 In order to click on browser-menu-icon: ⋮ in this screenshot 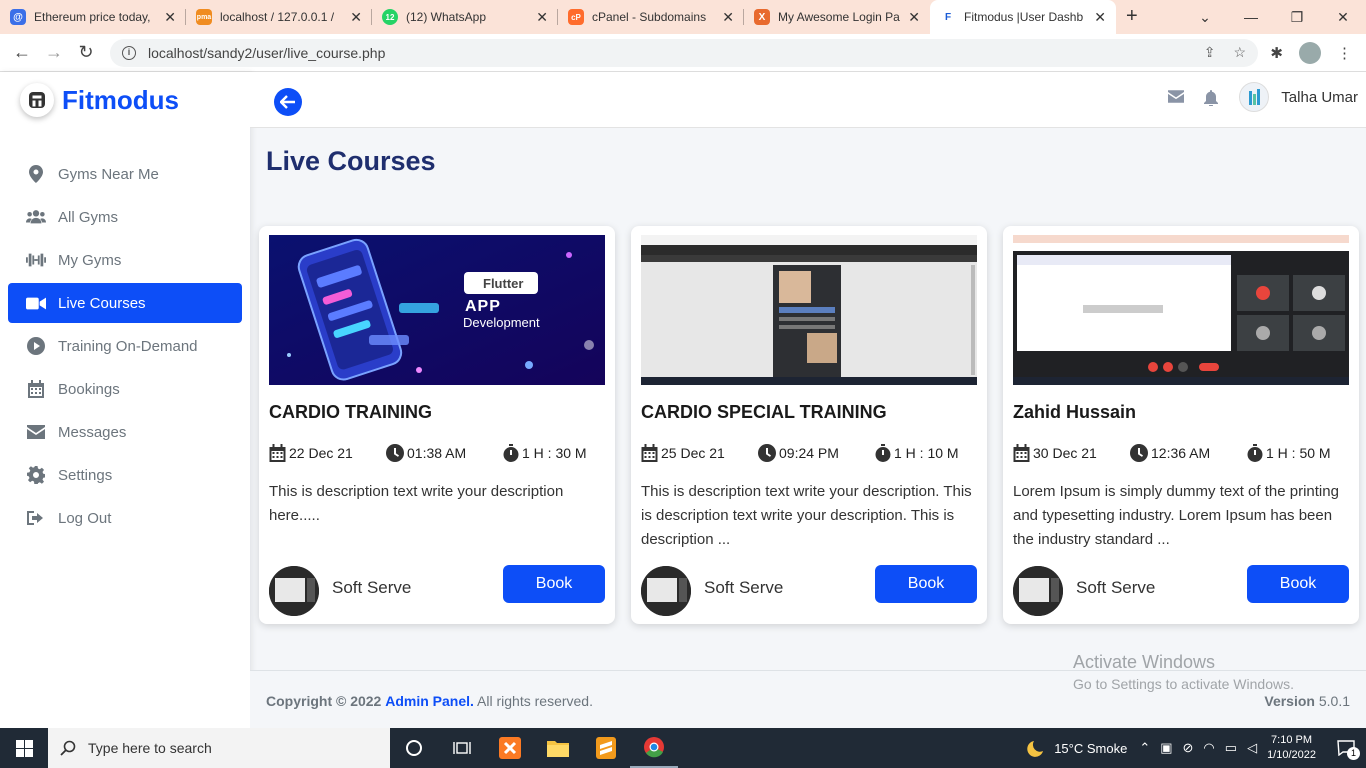, I will do `click(1344, 53)`.